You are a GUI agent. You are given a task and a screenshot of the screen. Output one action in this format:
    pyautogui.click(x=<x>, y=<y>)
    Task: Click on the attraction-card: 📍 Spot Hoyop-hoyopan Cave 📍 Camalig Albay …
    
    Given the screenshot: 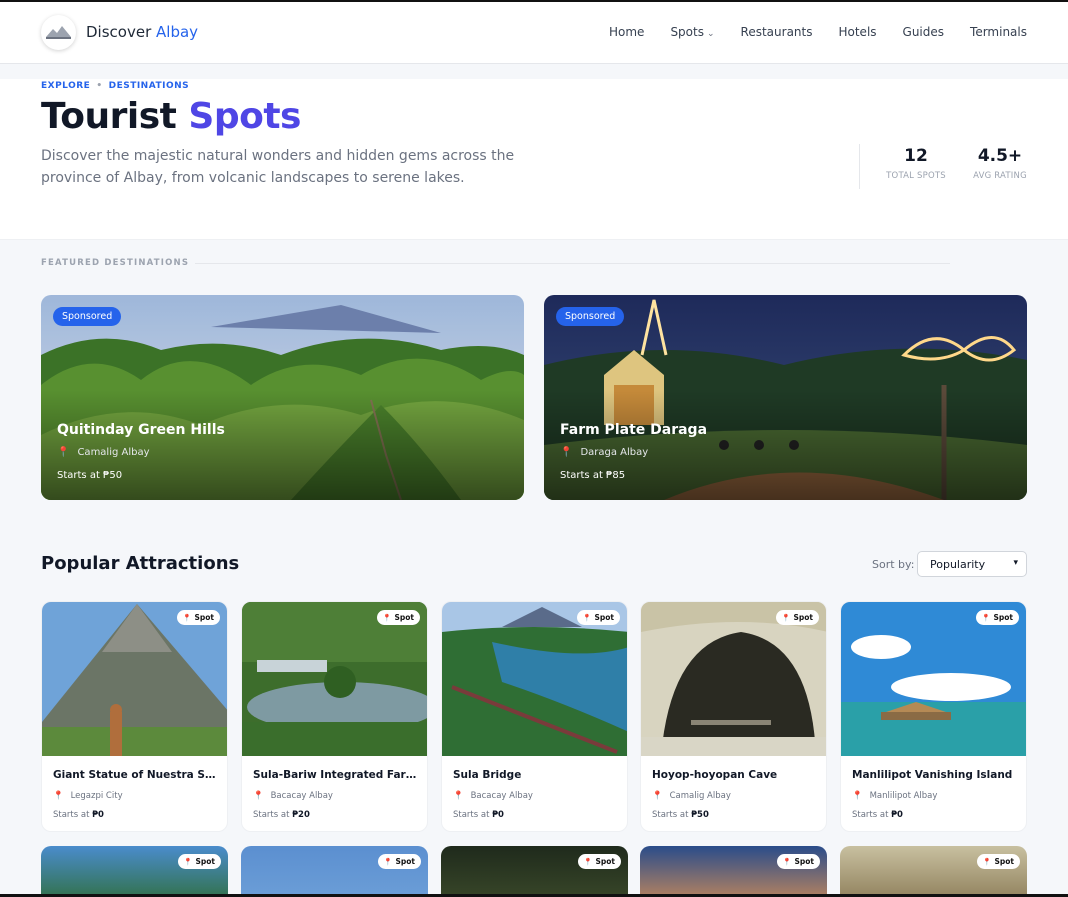 What is the action you would take?
    pyautogui.click(x=733, y=716)
    